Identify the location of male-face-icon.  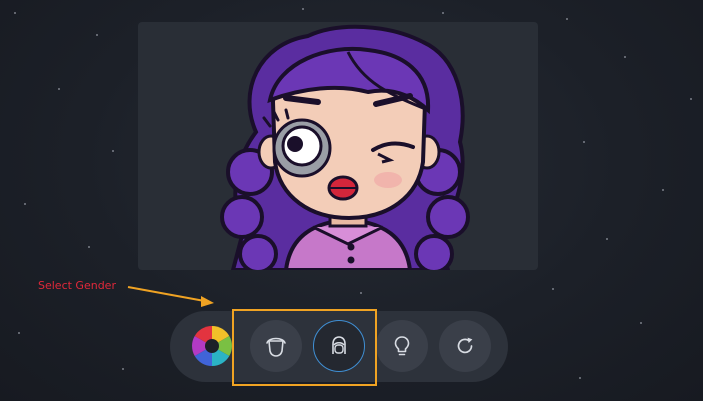
(276, 347).